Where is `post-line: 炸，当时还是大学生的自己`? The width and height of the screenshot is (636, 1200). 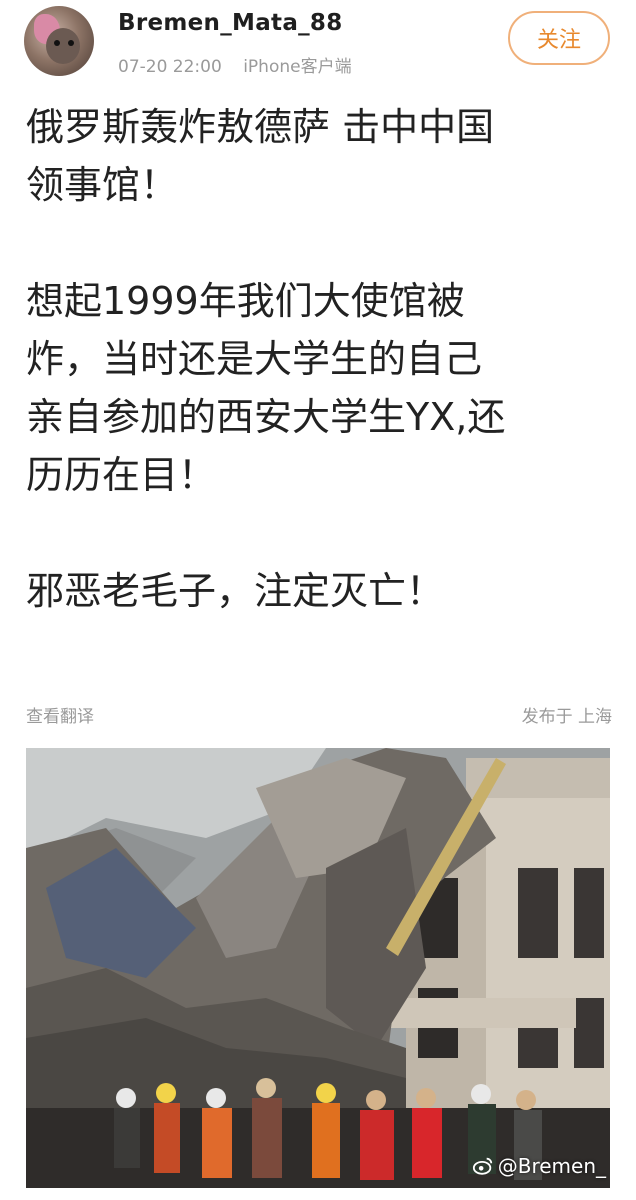
post-line: 炸，当时还是大学生的自己 is located at coordinates (254, 359).